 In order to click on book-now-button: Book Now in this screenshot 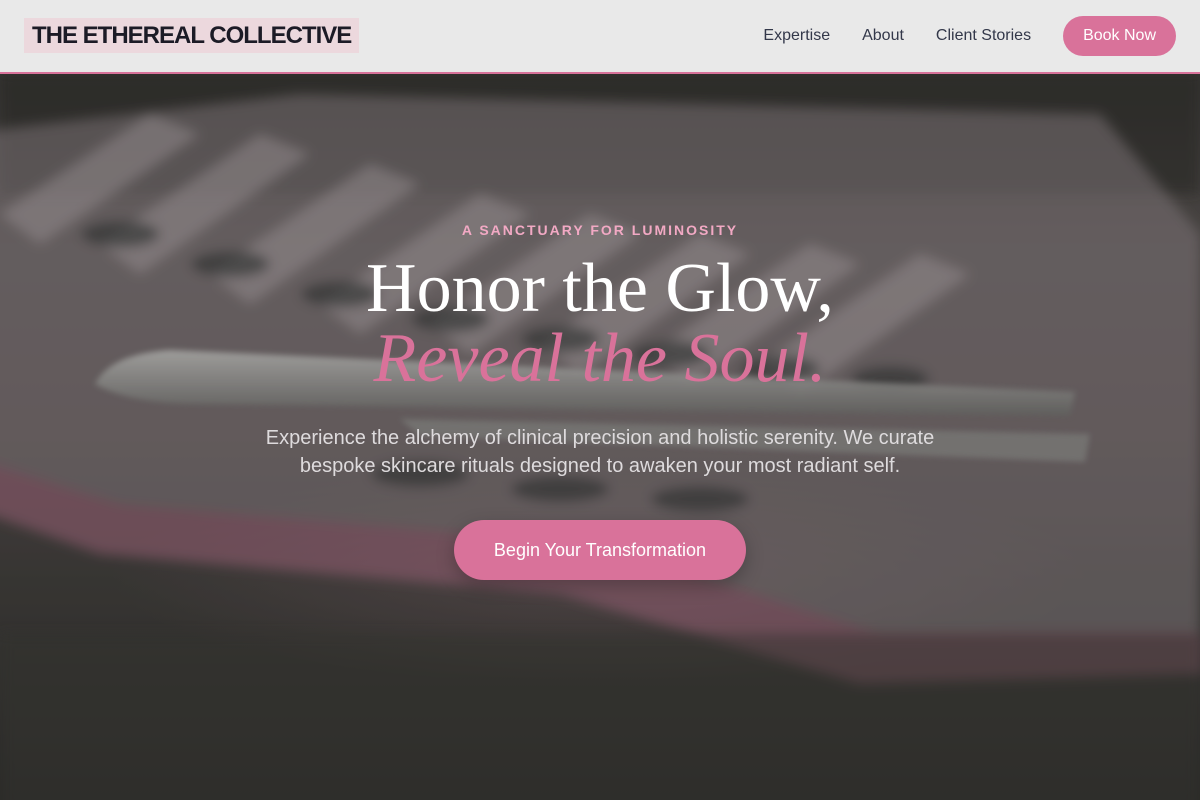, I will do `click(1119, 36)`.